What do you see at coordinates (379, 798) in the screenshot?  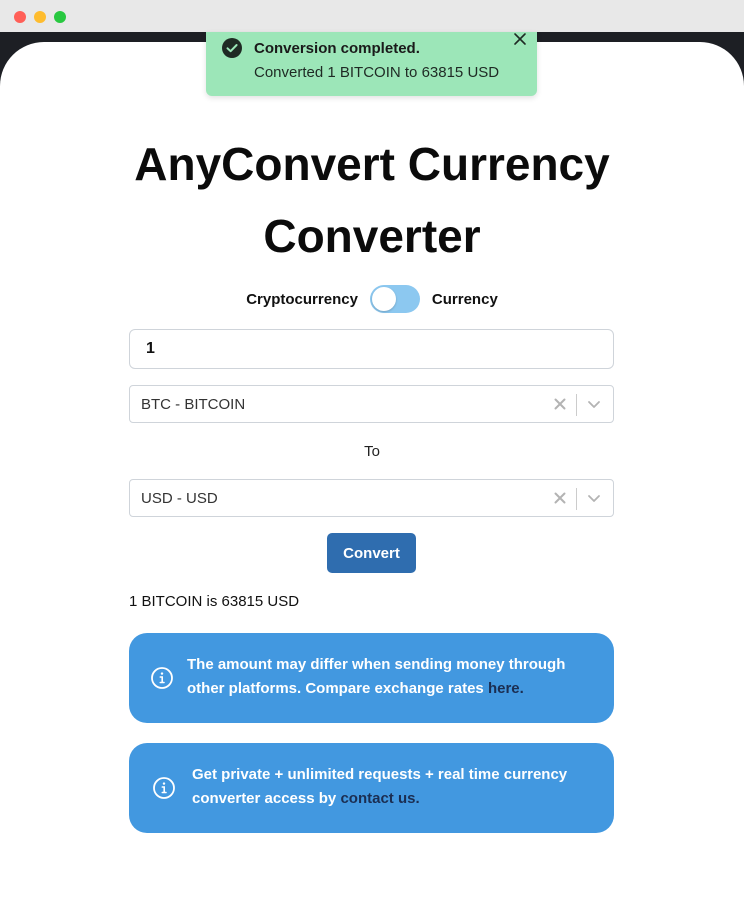 I see `contact-us-link: contact us.` at bounding box center [379, 798].